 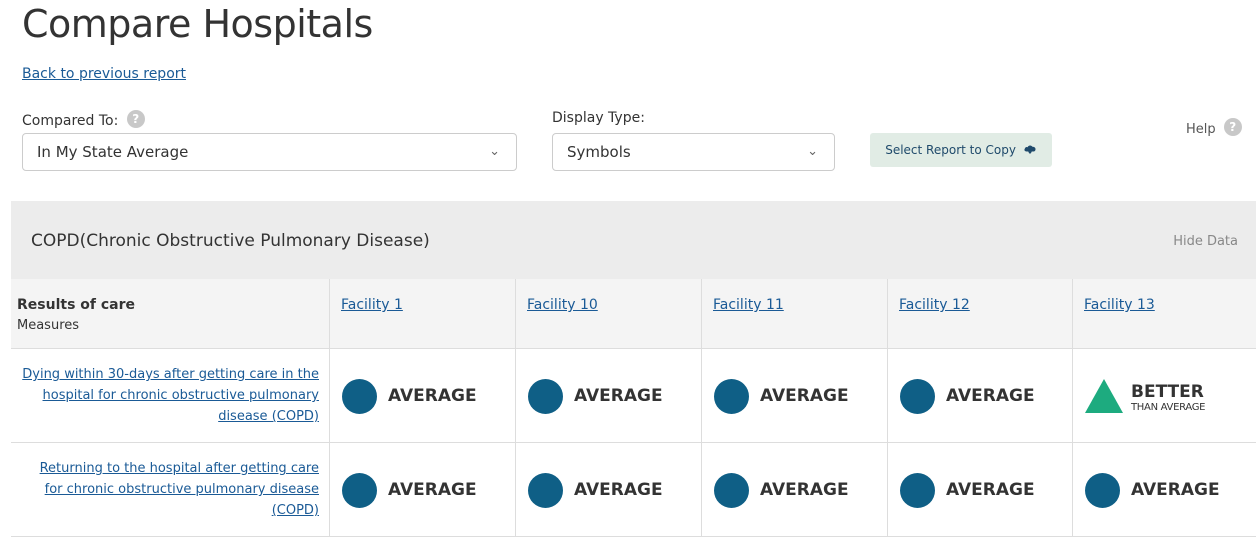 I want to click on display-type-label: Display Type:, so click(x=598, y=118).